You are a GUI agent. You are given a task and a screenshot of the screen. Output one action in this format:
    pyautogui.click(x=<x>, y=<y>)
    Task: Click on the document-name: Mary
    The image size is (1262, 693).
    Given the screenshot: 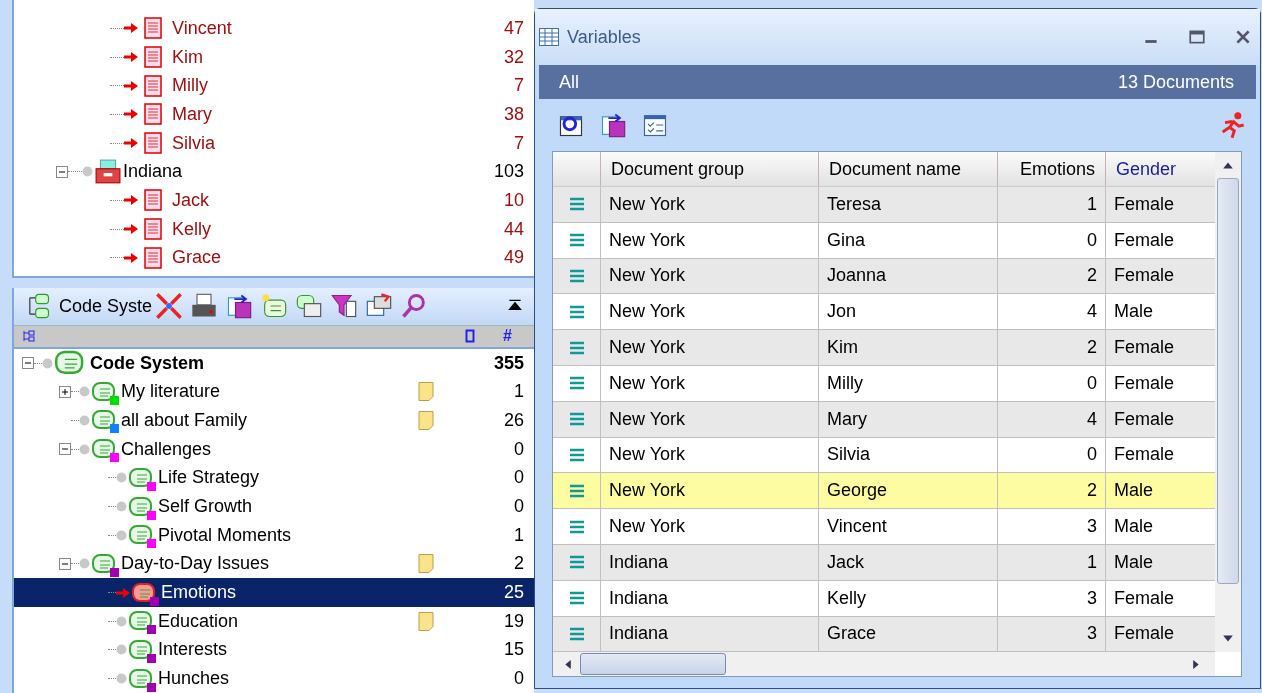 What is the action you would take?
    pyautogui.click(x=338, y=114)
    